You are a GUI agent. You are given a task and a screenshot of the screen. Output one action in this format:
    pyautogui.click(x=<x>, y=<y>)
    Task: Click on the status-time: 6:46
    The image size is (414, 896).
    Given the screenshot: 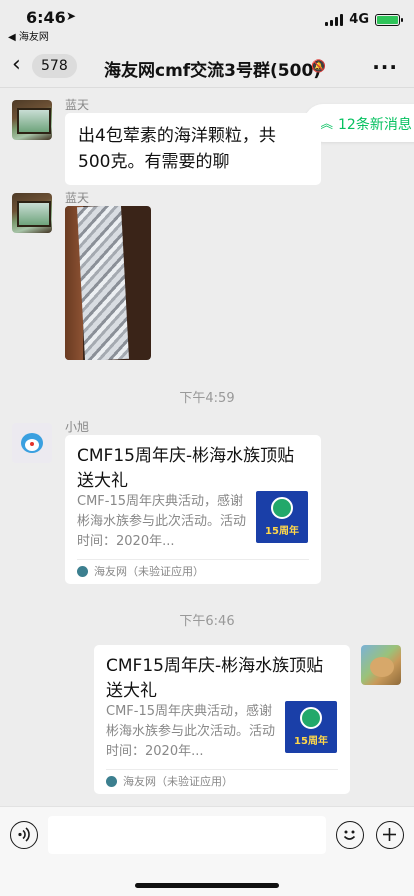 What is the action you would take?
    pyautogui.click(x=46, y=17)
    